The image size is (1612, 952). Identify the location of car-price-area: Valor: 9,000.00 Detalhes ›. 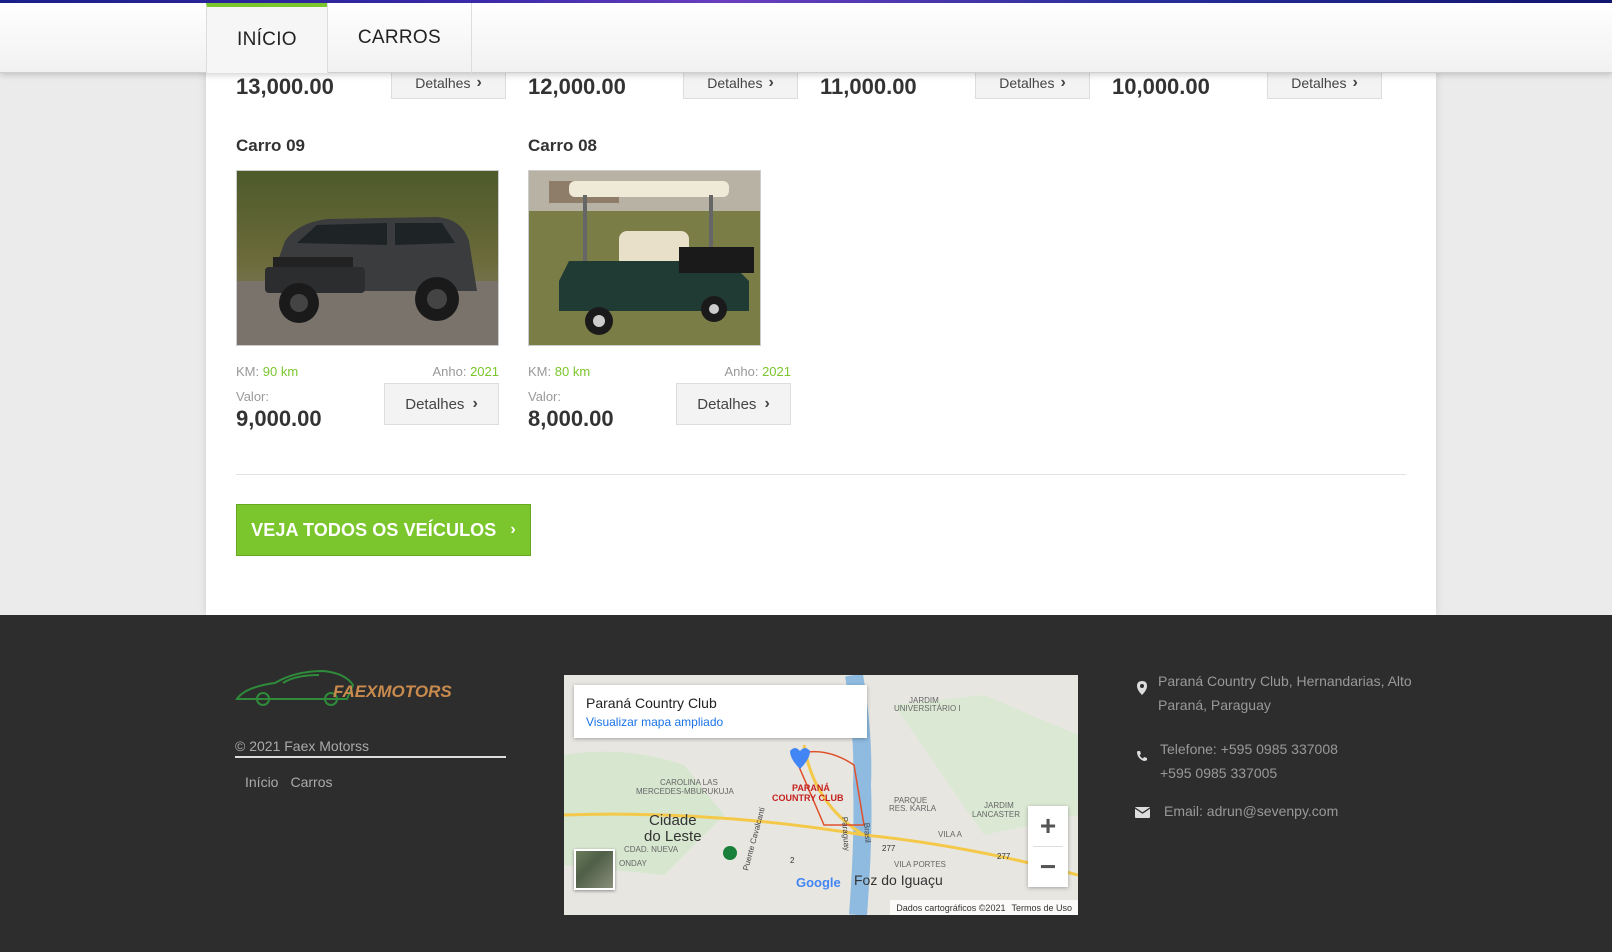
(367, 409).